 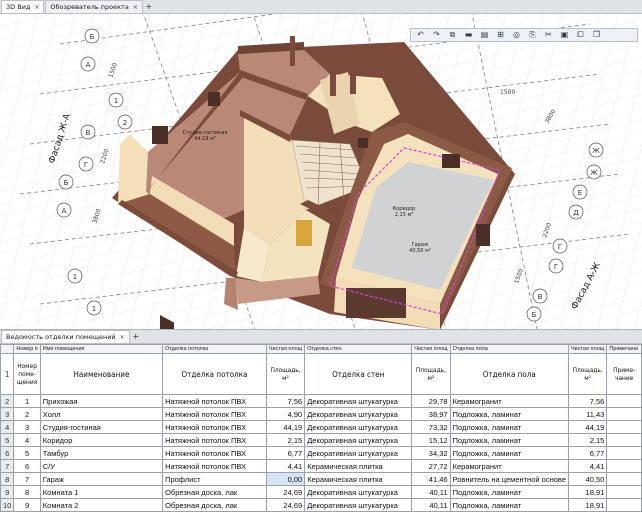 I want to click on row-number: 10, so click(x=7, y=505).